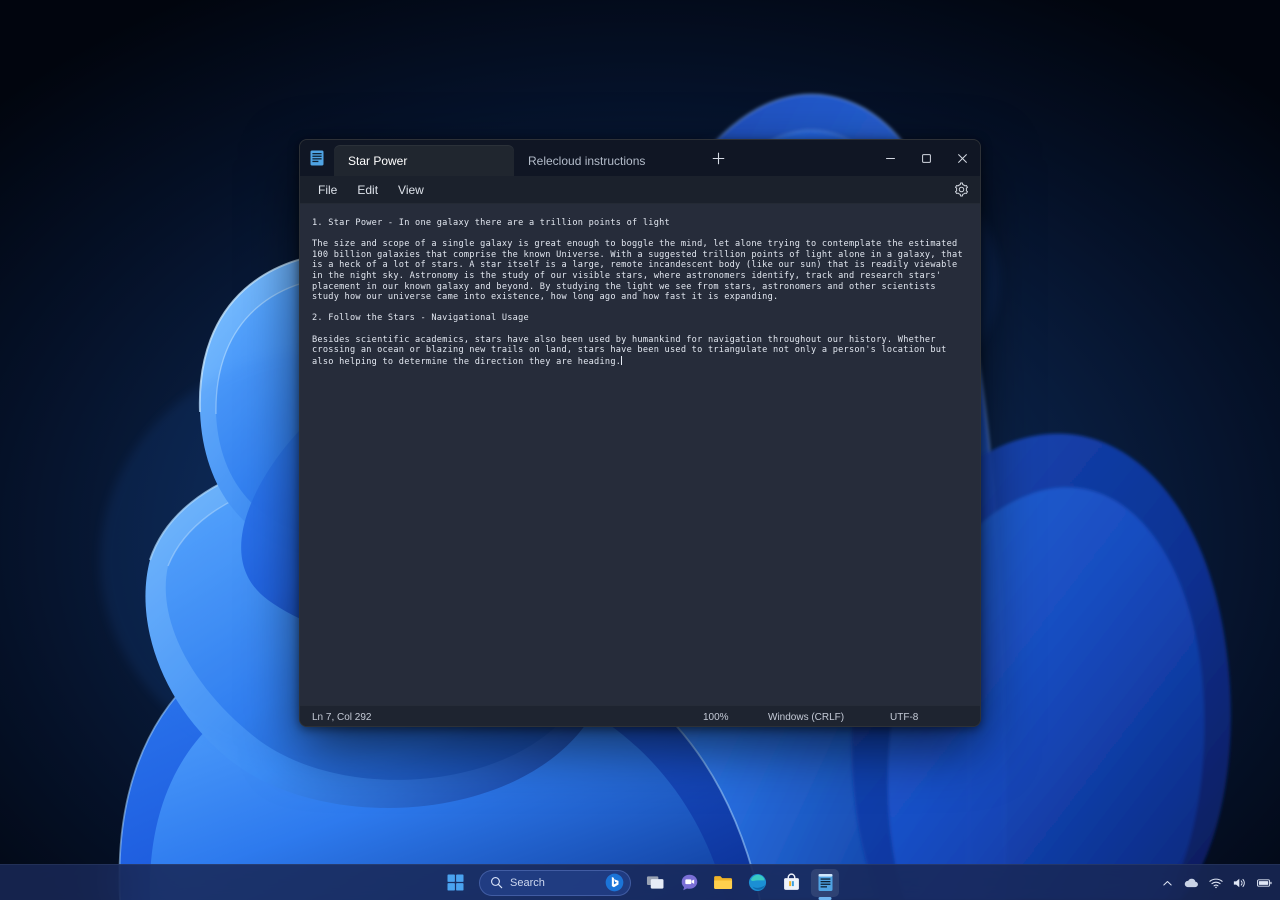  I want to click on close-button, so click(962, 158).